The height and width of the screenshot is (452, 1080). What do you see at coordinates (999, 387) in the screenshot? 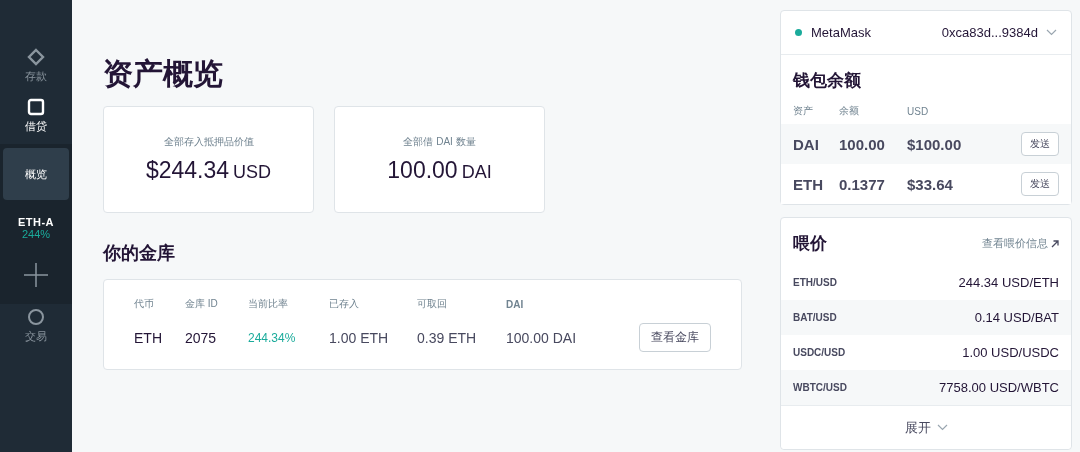
I see `price-value: 7758.00 USD/WBTC` at bounding box center [999, 387].